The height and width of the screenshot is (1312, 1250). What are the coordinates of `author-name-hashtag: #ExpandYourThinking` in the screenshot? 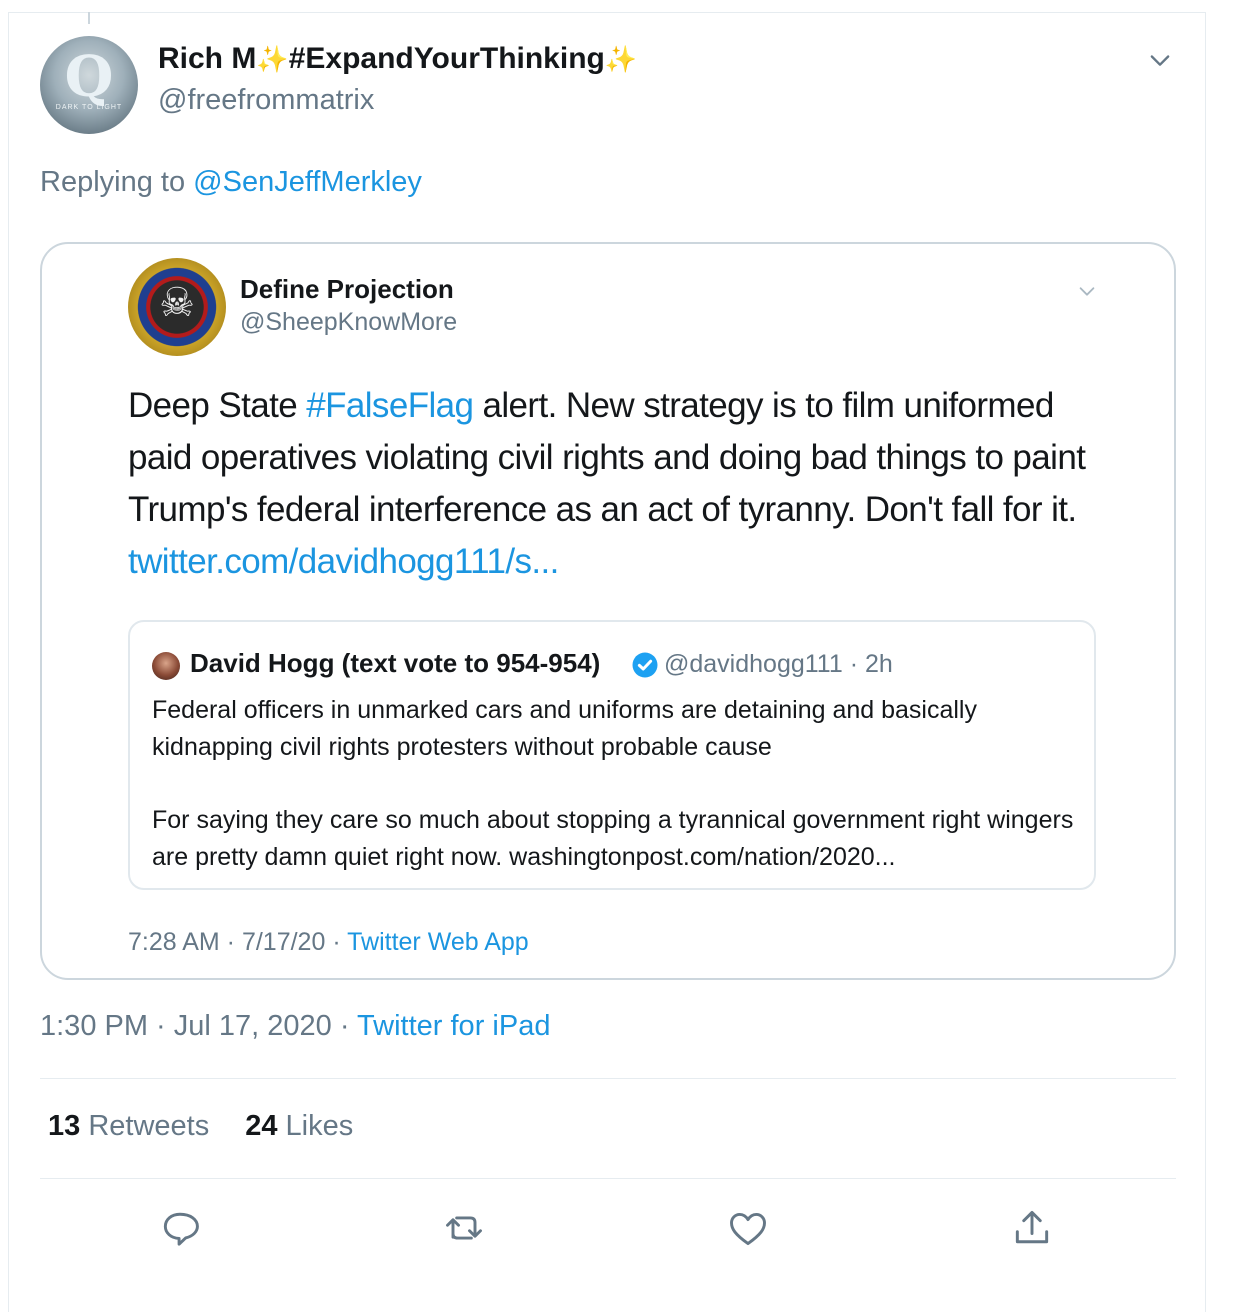 It's located at (446, 58).